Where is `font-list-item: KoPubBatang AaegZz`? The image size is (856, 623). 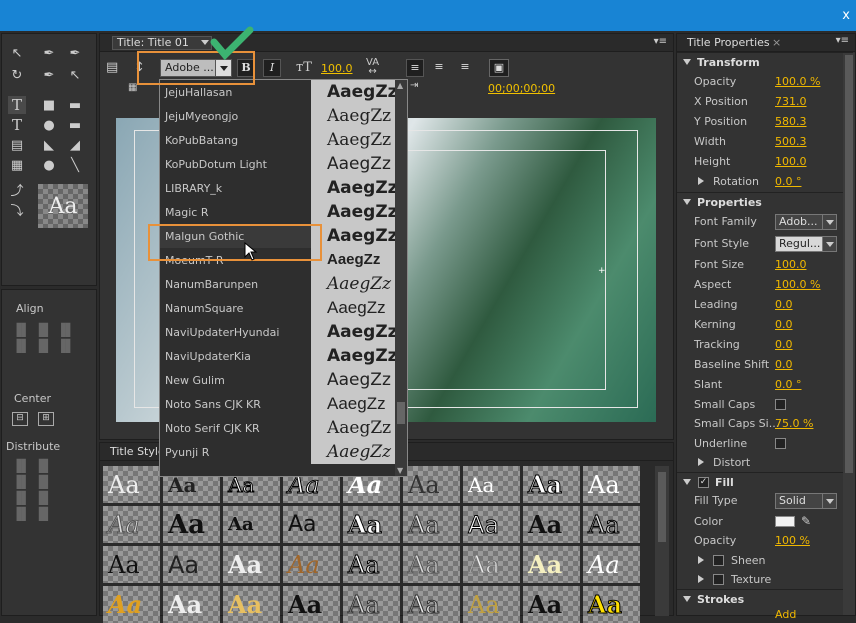
font-list-item: KoPubBatang AaegZz is located at coordinates (277, 140).